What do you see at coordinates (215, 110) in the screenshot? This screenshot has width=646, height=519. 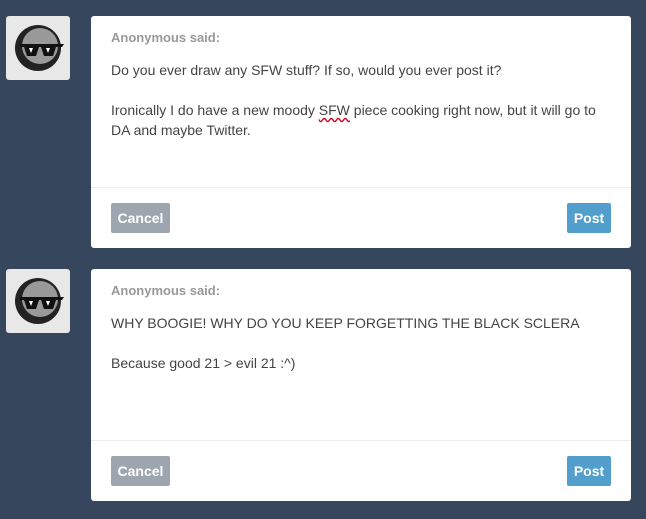 I see `answer-text-part: Ironically I do have a new moody` at bounding box center [215, 110].